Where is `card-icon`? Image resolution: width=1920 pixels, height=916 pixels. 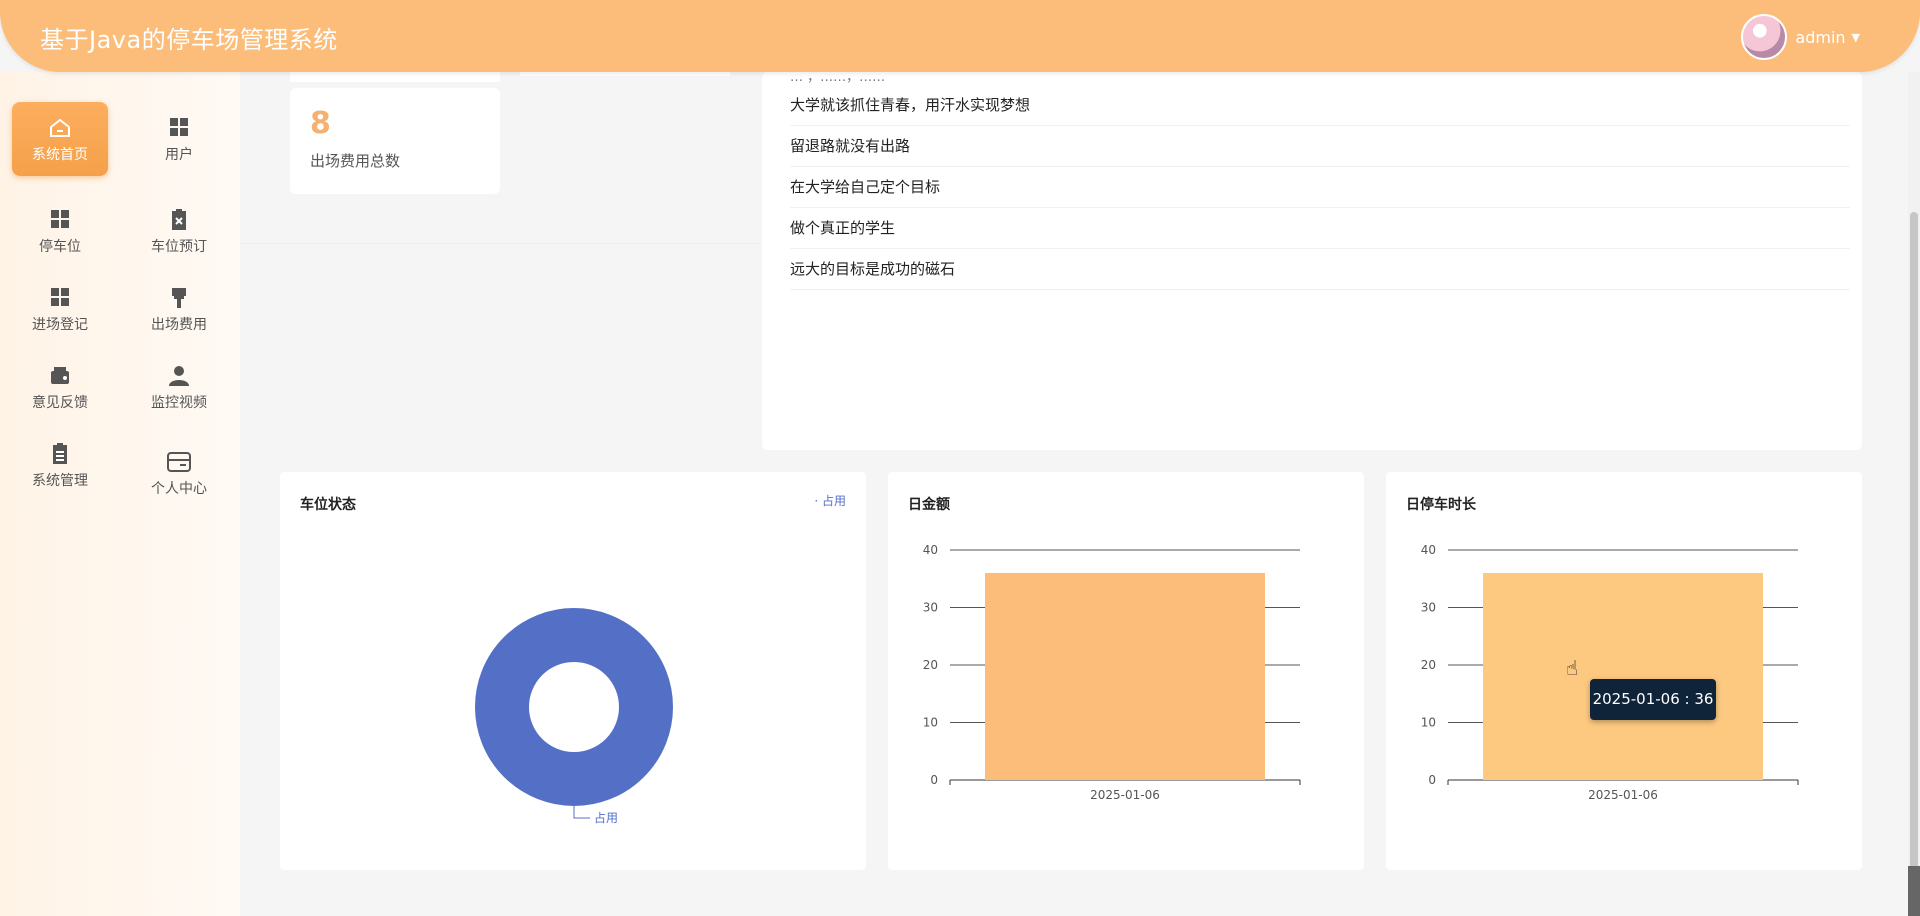 card-icon is located at coordinates (179, 462).